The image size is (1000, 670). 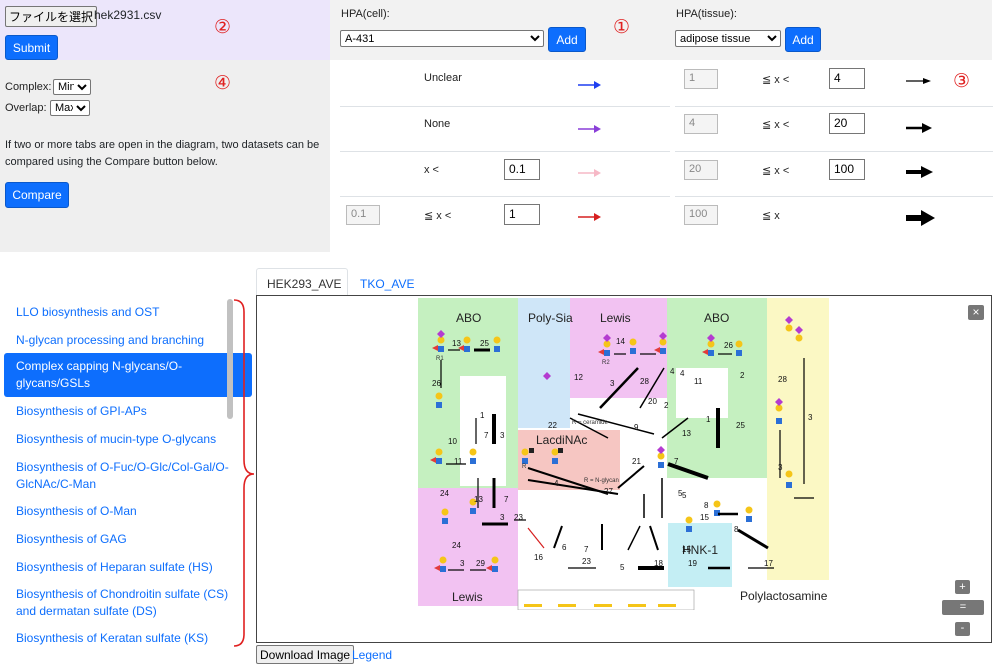 What do you see at coordinates (443, 78) in the screenshot?
I see `legend-color-label: Unclear` at bounding box center [443, 78].